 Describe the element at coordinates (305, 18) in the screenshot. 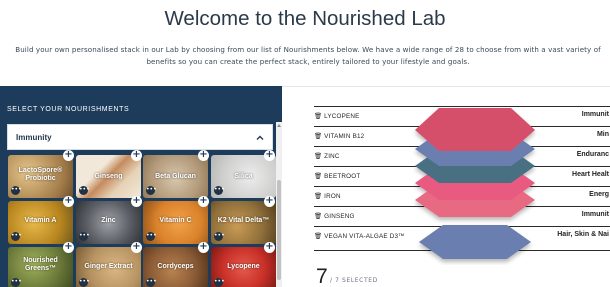

I see `page-title: Welcome to the Nourished Lab` at that location.